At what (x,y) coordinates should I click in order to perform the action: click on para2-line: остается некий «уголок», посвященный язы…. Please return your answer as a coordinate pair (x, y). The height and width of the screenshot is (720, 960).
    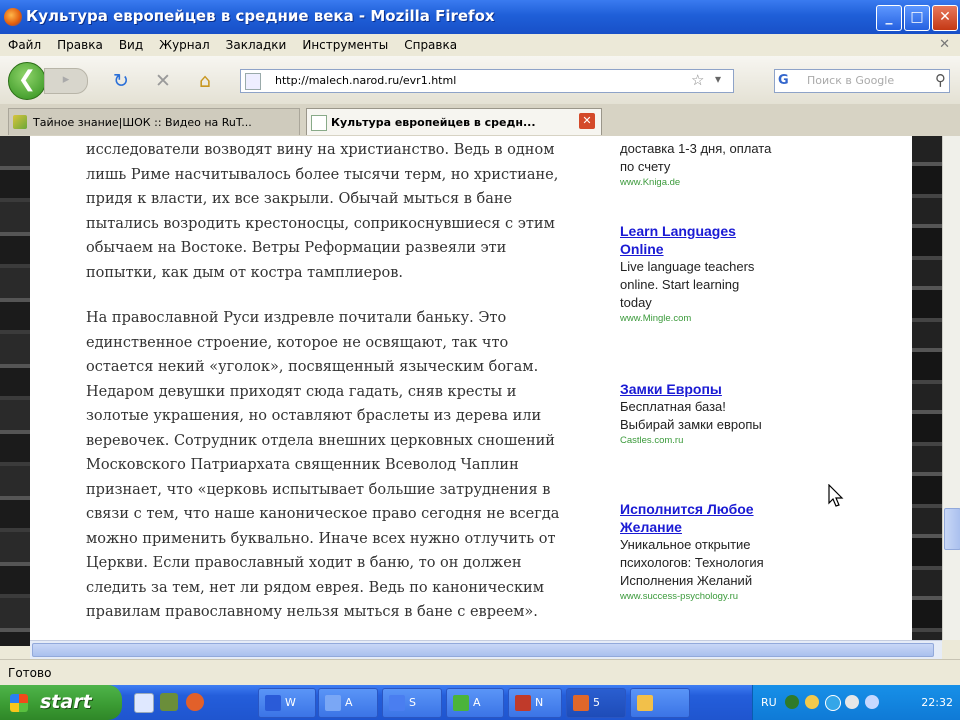
    Looking at the image, I should click on (312, 367).